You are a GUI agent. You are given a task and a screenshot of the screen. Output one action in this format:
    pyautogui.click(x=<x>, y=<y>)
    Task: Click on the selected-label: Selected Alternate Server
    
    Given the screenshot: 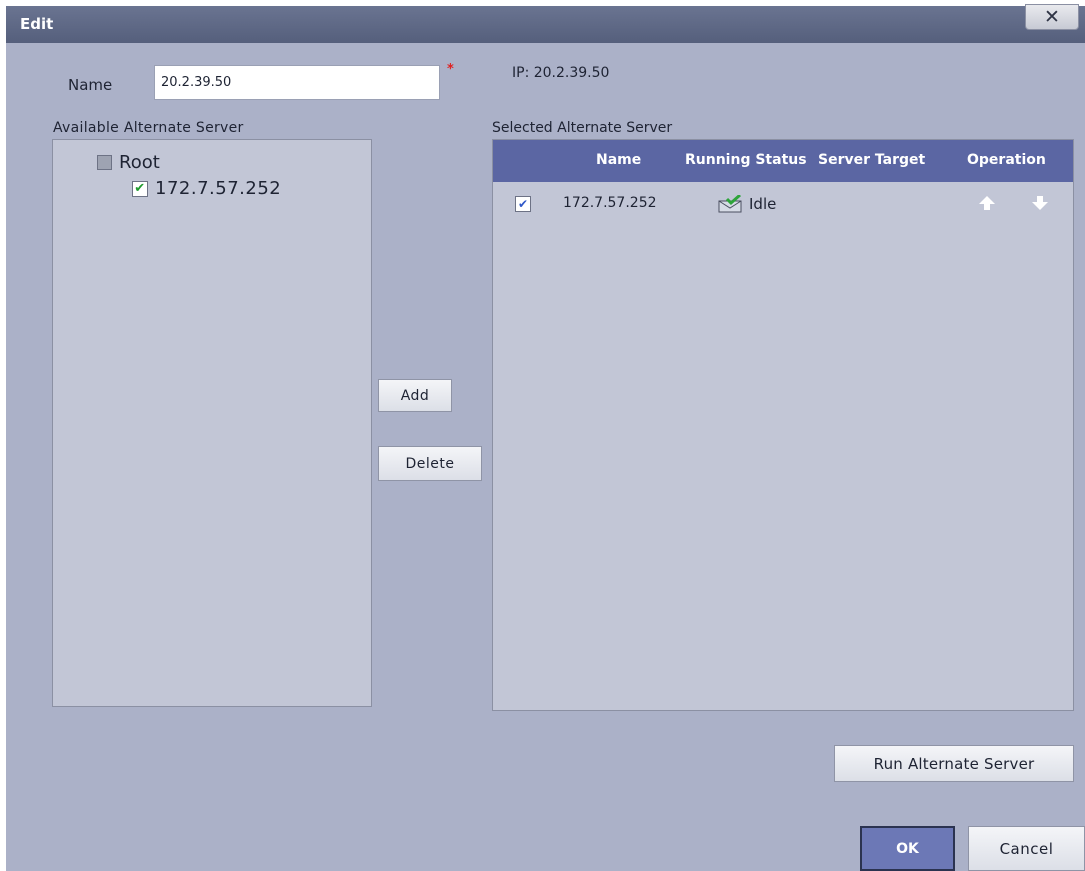 What is the action you would take?
    pyautogui.click(x=582, y=128)
    